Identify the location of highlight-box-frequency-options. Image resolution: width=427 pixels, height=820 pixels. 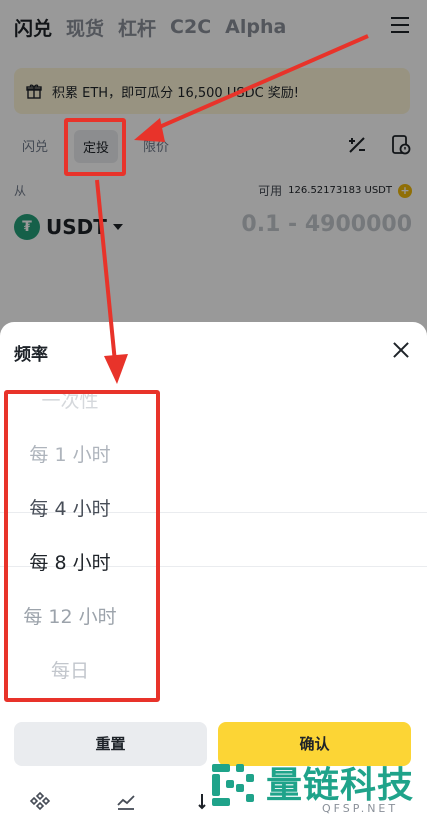
(82, 546).